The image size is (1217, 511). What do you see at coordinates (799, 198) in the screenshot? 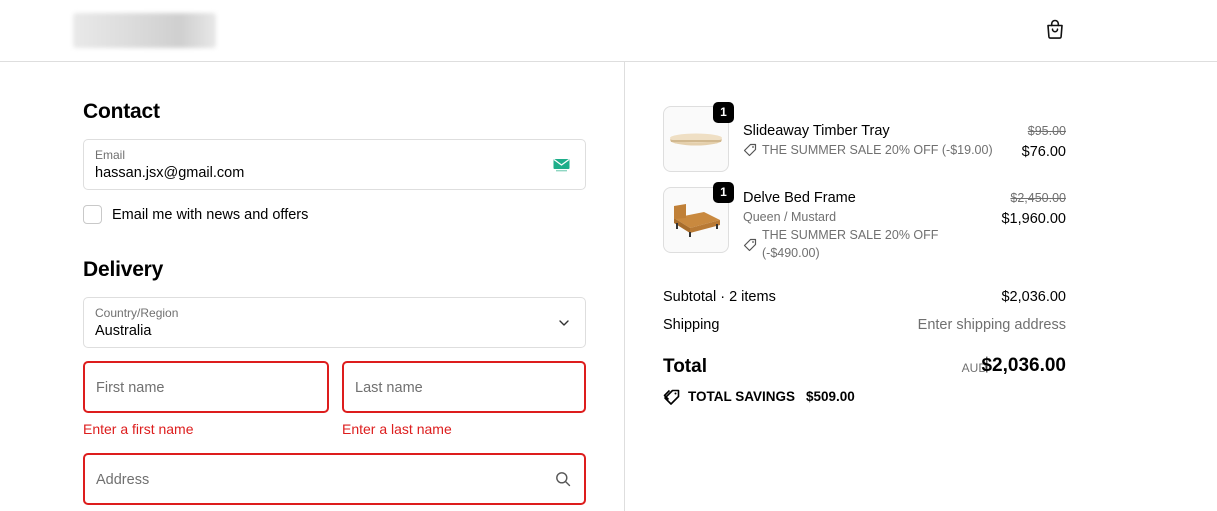
I see `product-name: Delve Bed Frame` at bounding box center [799, 198].